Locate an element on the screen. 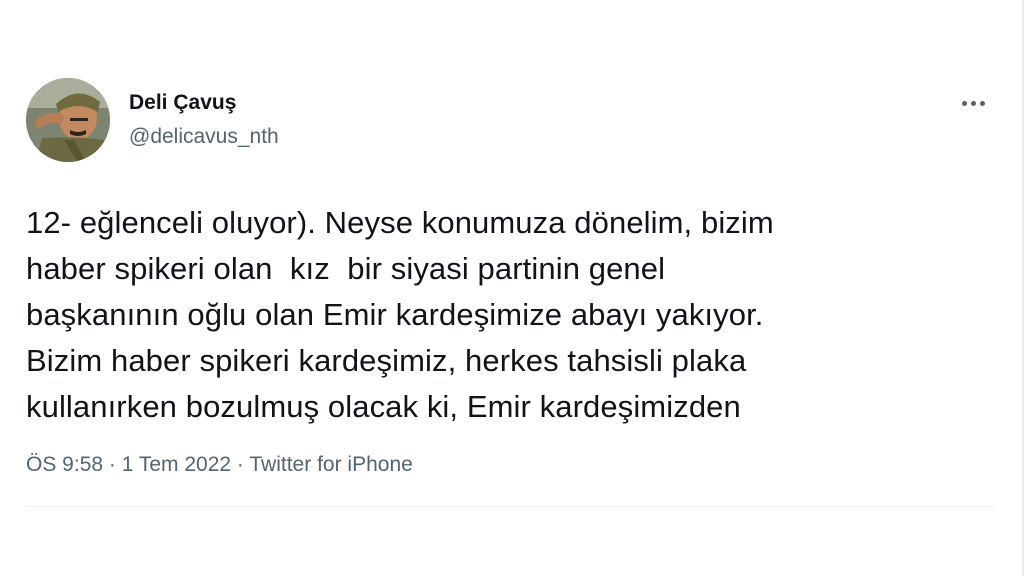  display-name: Deli Çavuş is located at coordinates (204, 103).